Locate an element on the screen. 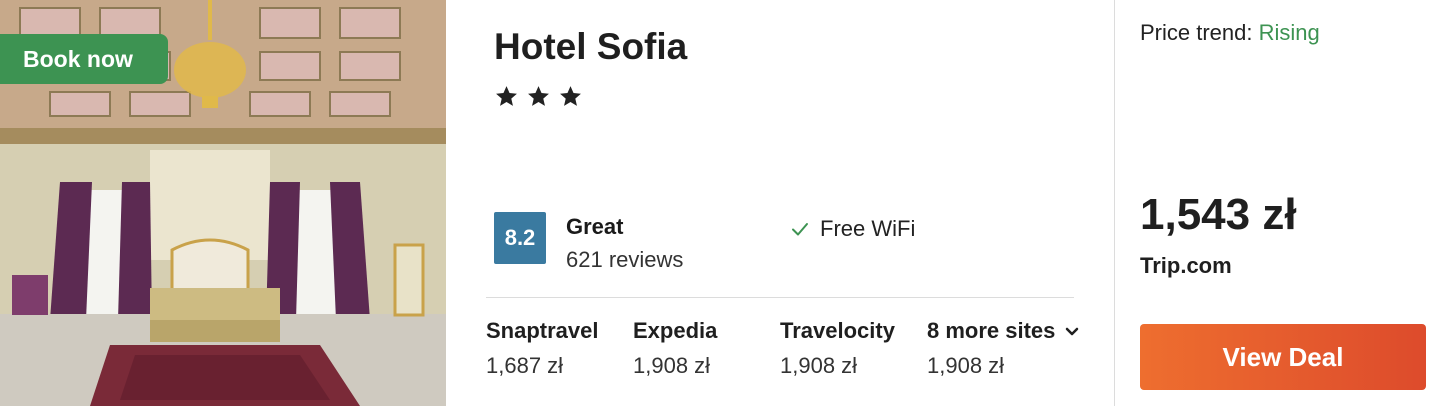 The image size is (1438, 406). chevron-down-icon is located at coordinates (1072, 332).